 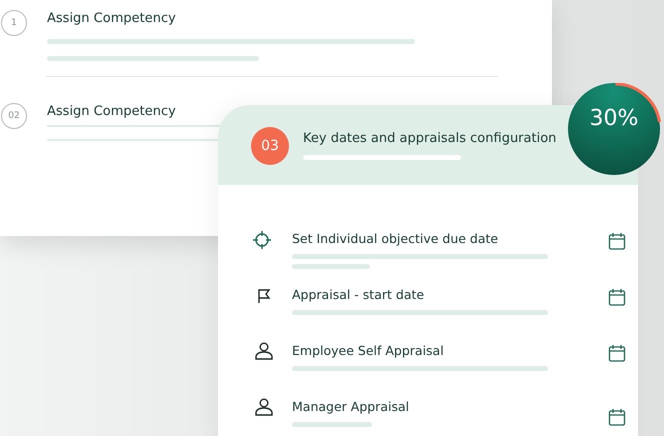 What do you see at coordinates (14, 23) in the screenshot?
I see `step-number: 1` at bounding box center [14, 23].